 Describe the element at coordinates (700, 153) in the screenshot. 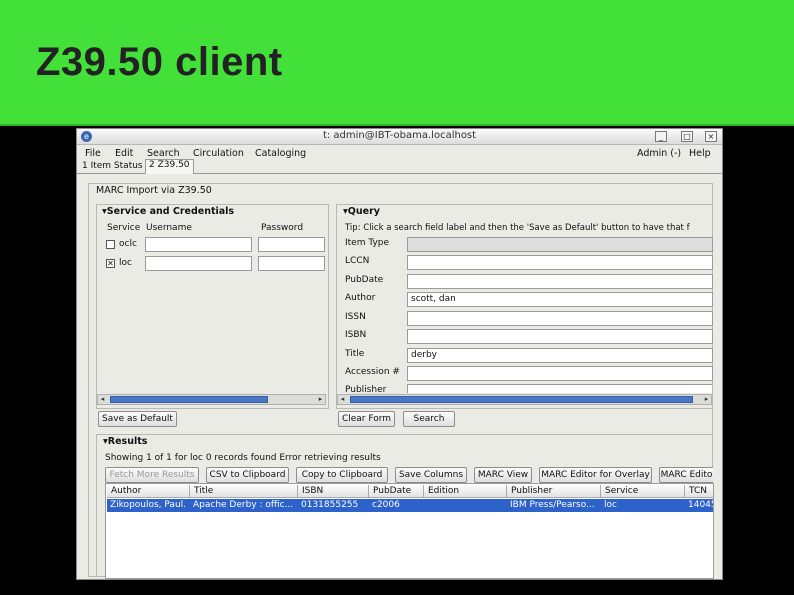

I see `menu-help: Help` at that location.